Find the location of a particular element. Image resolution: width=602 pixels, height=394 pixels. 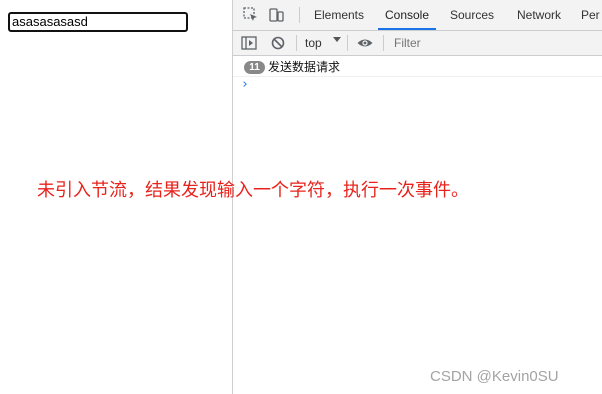

inspect-element-icon is located at coordinates (251, 15).